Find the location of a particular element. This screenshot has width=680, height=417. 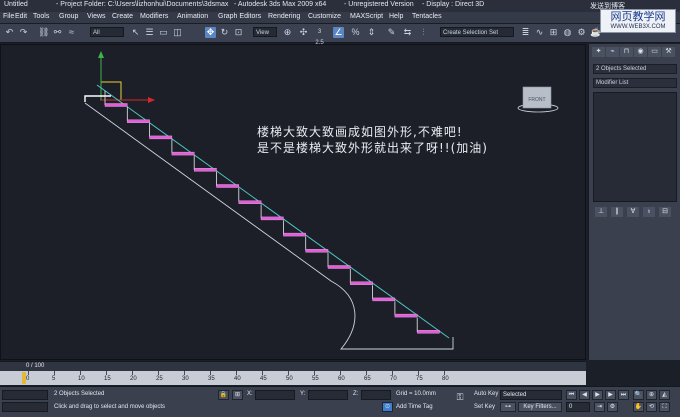

manipulate-icon: ✣ is located at coordinates (303, 32).